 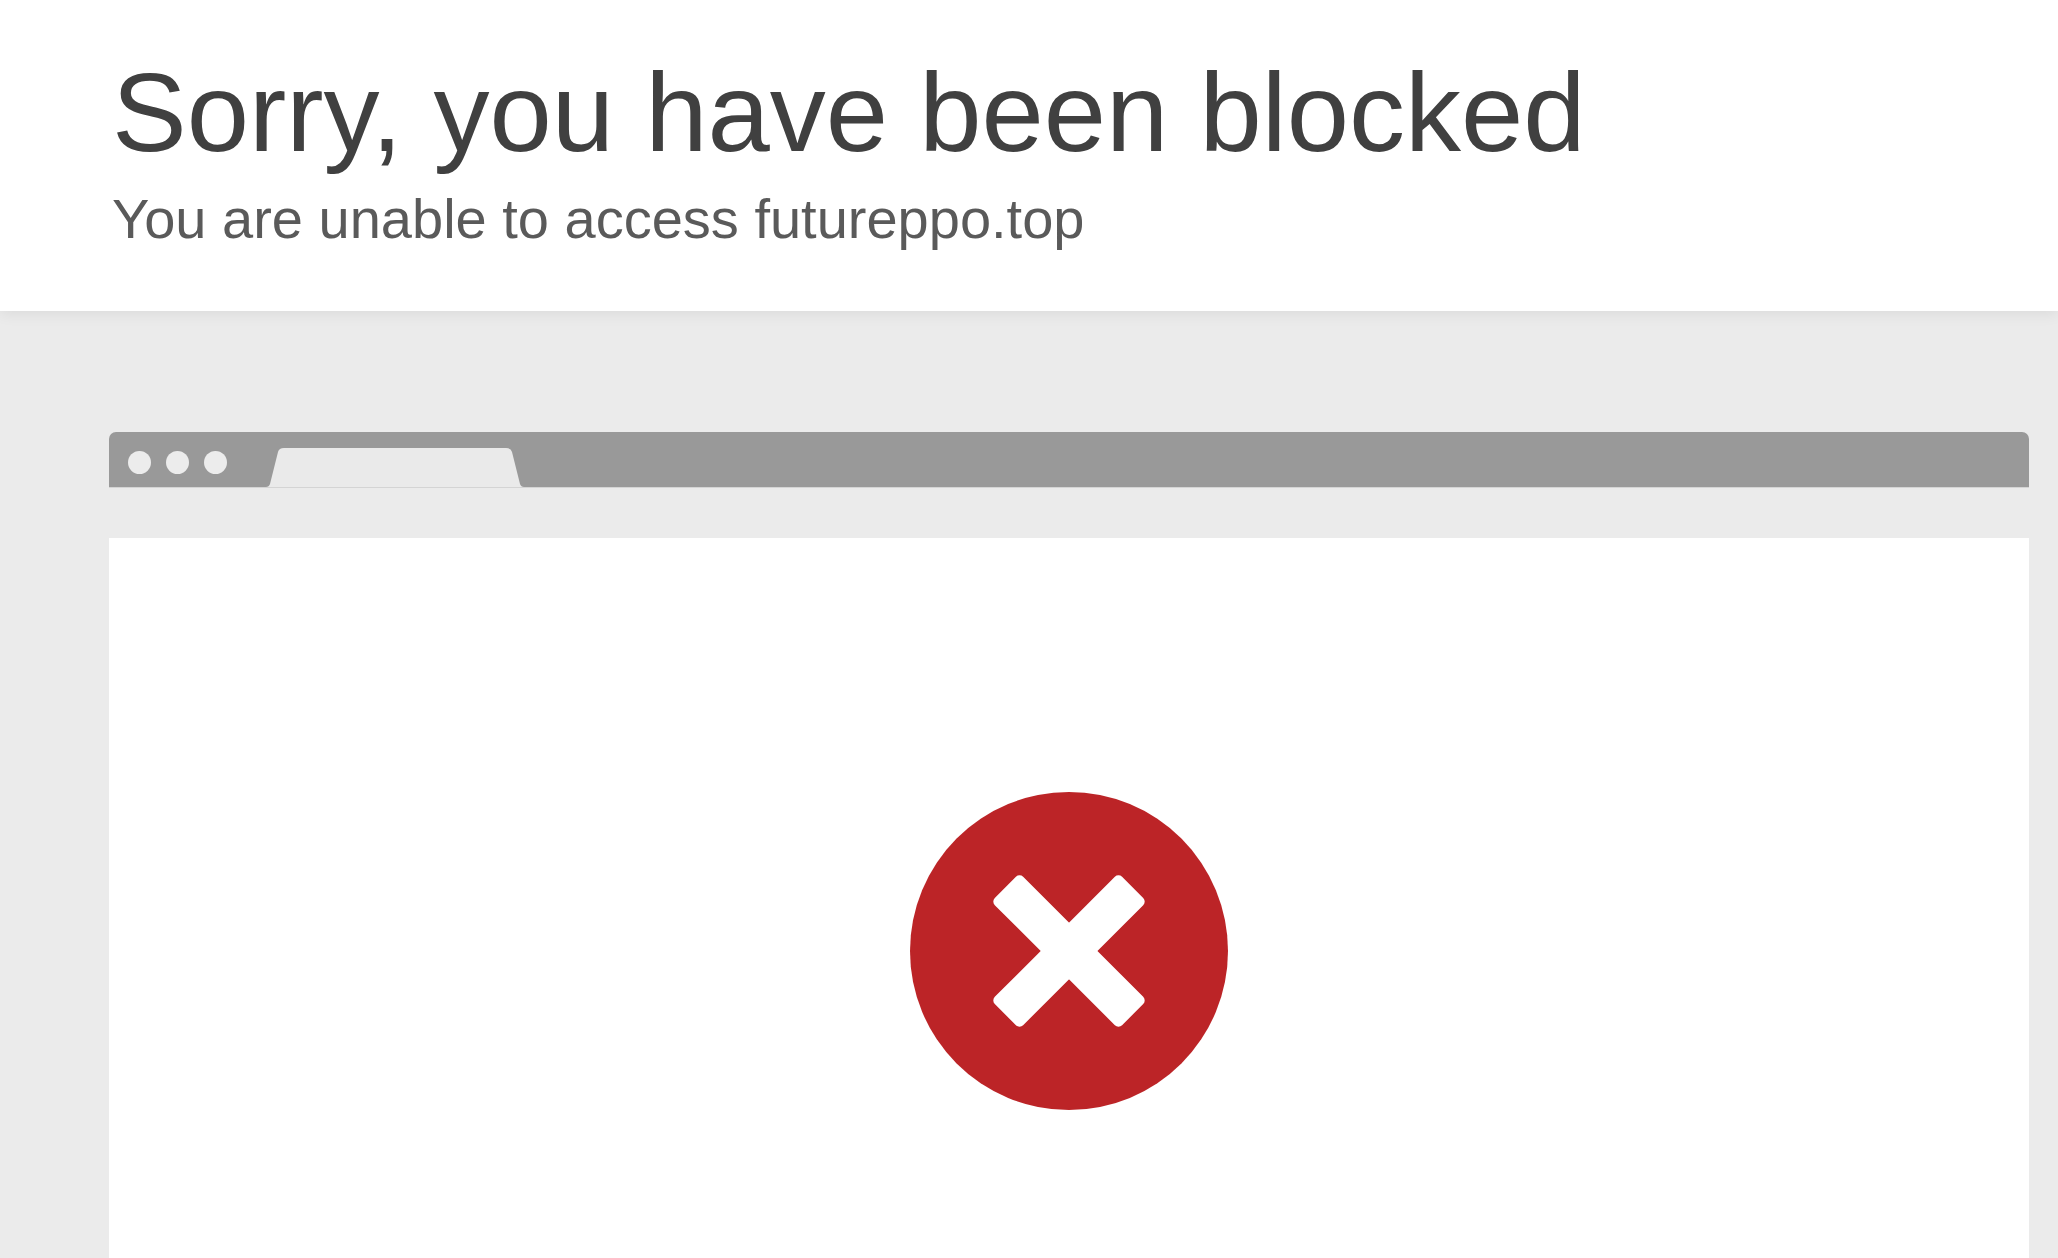 What do you see at coordinates (1069, 951) in the screenshot?
I see `x-circle-icon` at bounding box center [1069, 951].